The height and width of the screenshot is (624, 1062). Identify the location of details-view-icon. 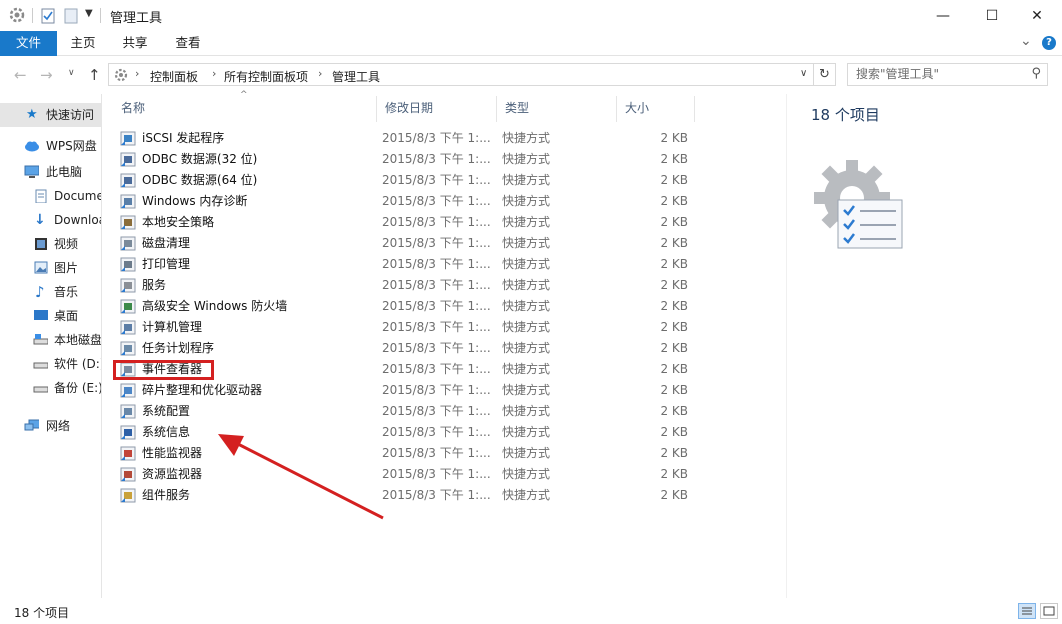
(1027, 611).